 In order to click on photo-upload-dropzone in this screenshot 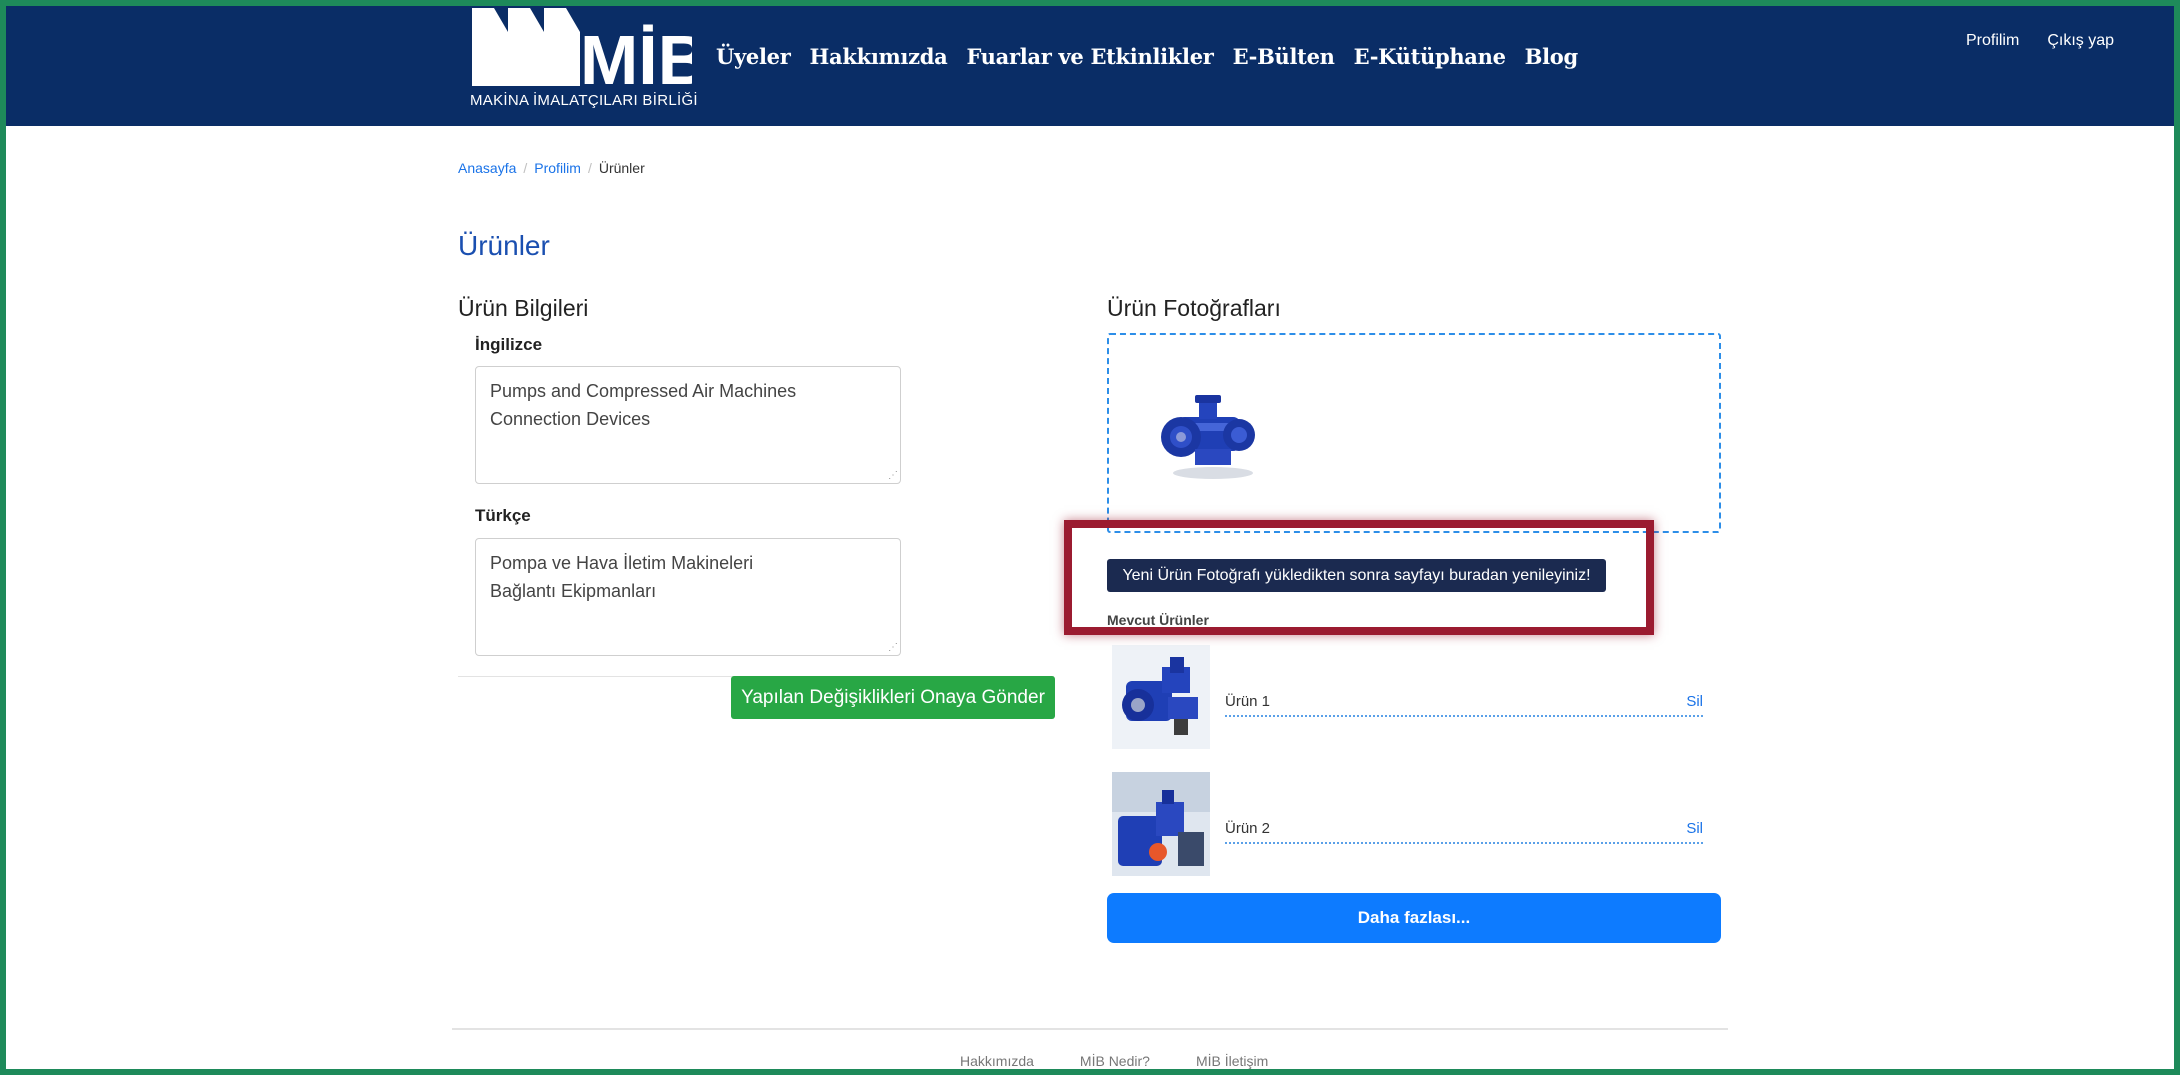, I will do `click(1414, 433)`.